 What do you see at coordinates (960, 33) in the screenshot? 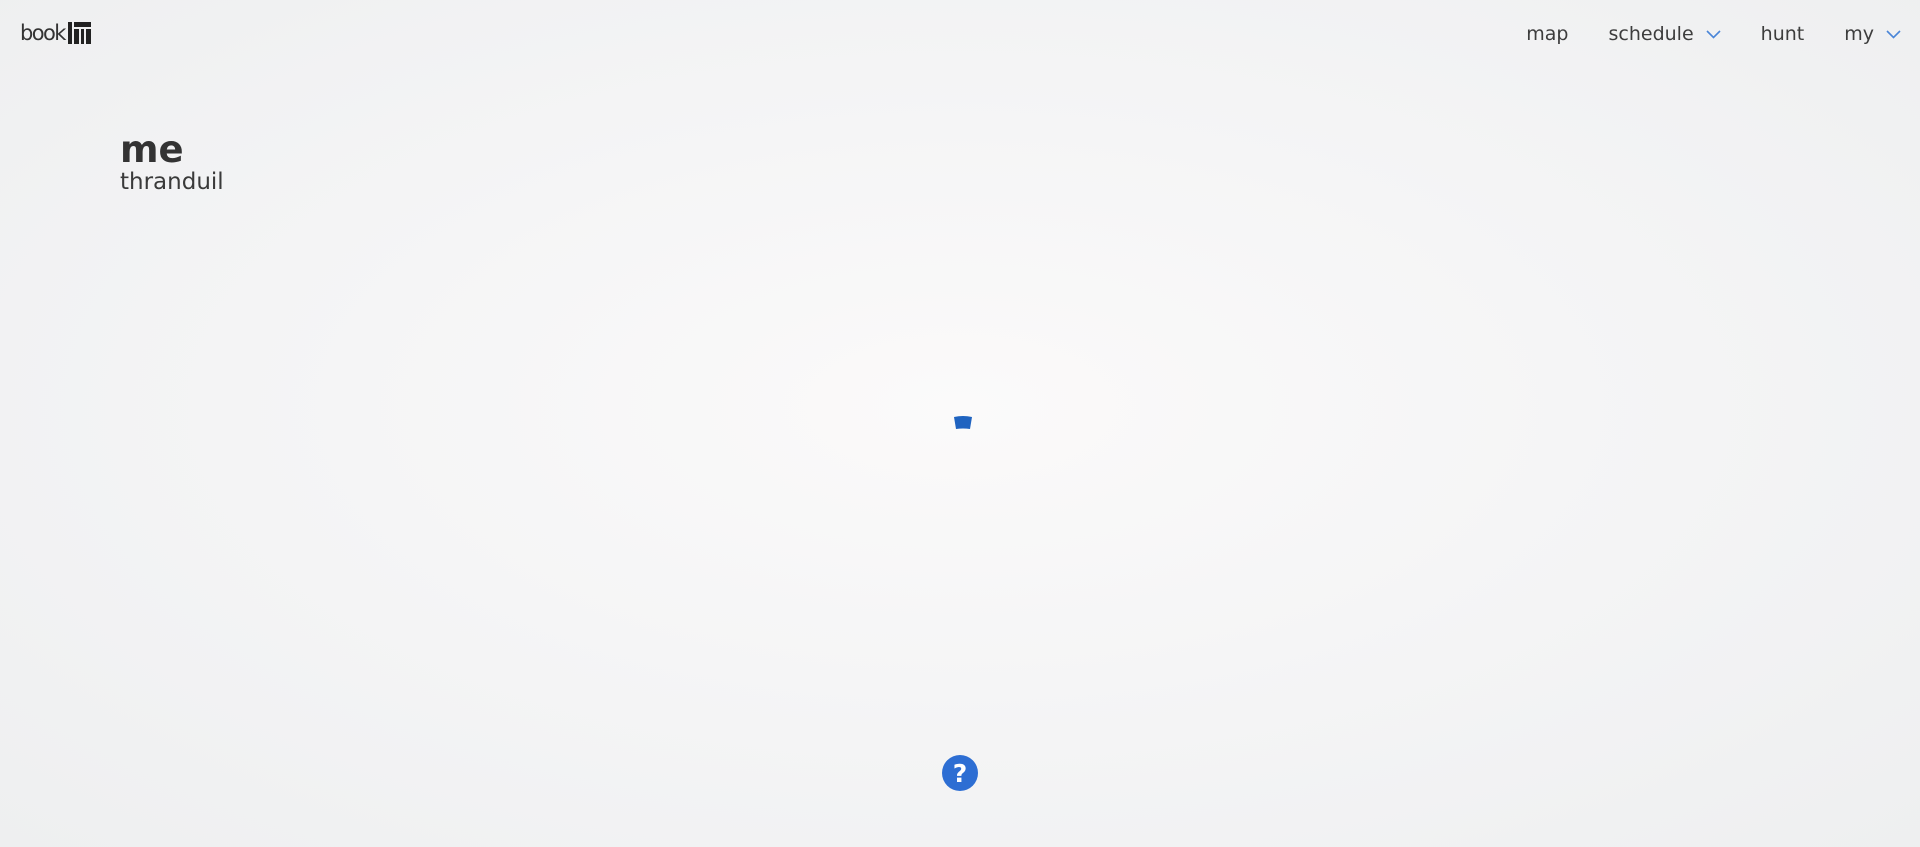
I see `top-nav-bar: book map schedule hunt my` at bounding box center [960, 33].